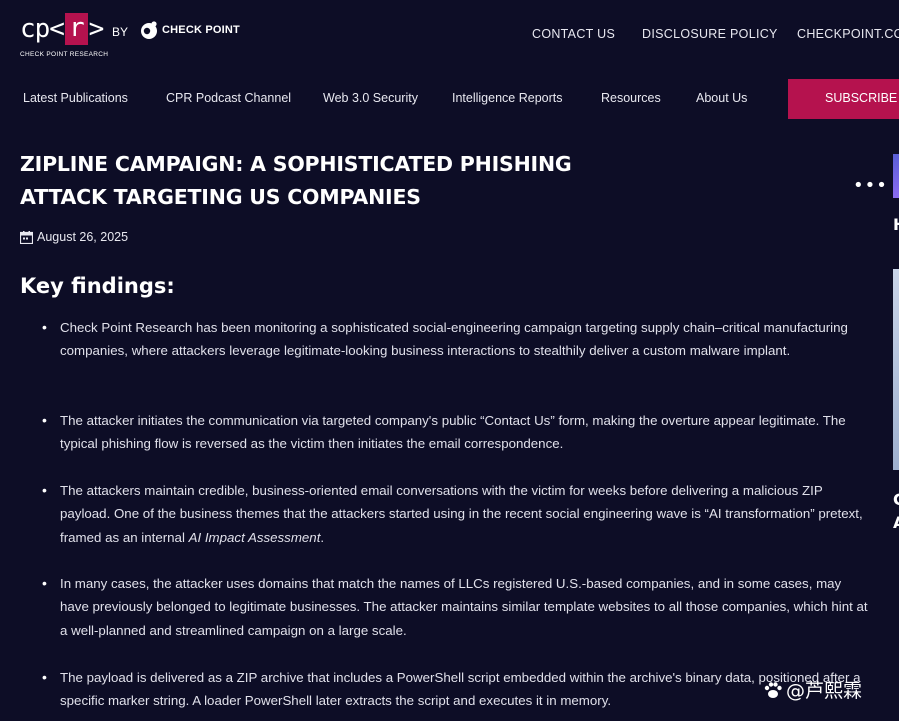  I want to click on nav-item-intelligence-reports: Intelligence Reports, so click(507, 98).